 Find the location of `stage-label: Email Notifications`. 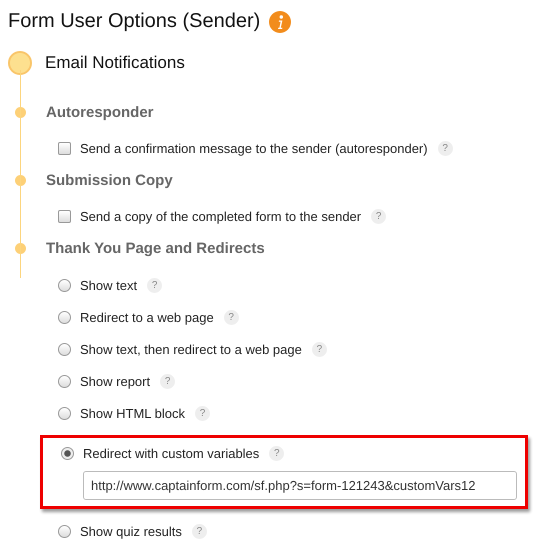

stage-label: Email Notifications is located at coordinates (115, 63).